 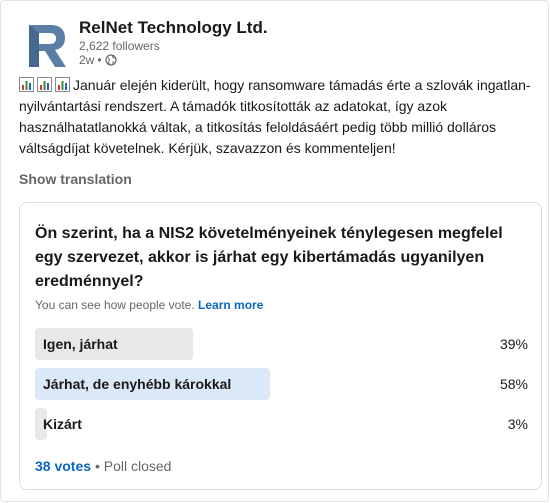 I want to click on poll-option-label: Kizárt, so click(x=62, y=424).